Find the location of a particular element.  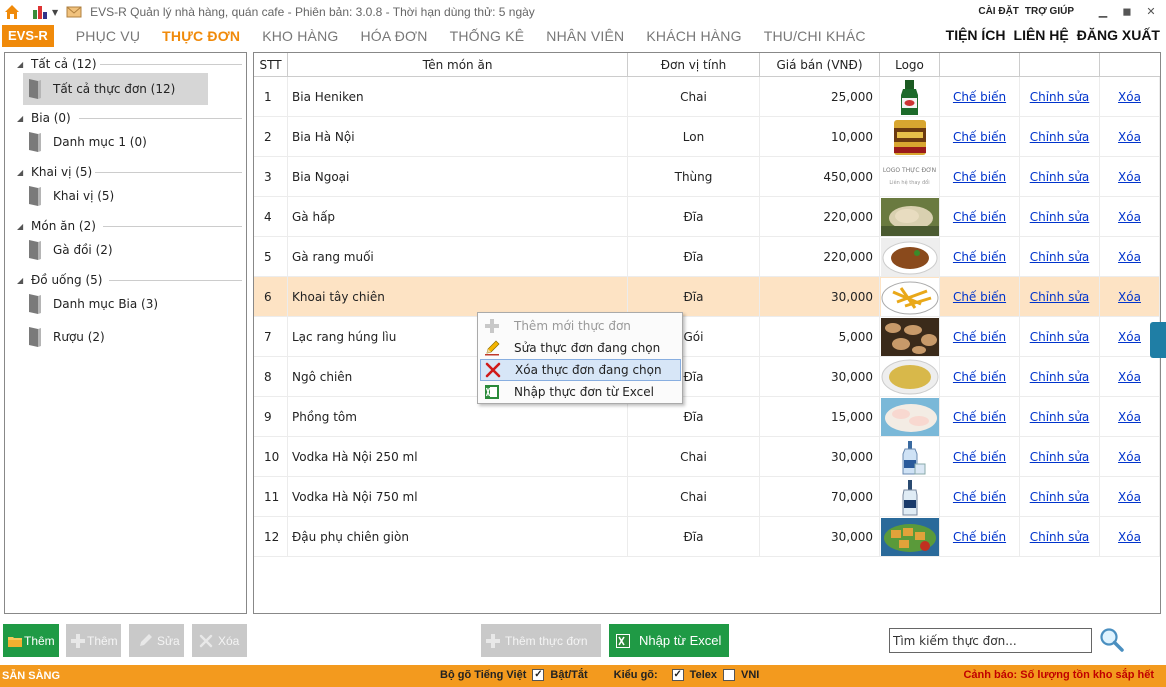

col-header-stt: STT is located at coordinates (271, 65).